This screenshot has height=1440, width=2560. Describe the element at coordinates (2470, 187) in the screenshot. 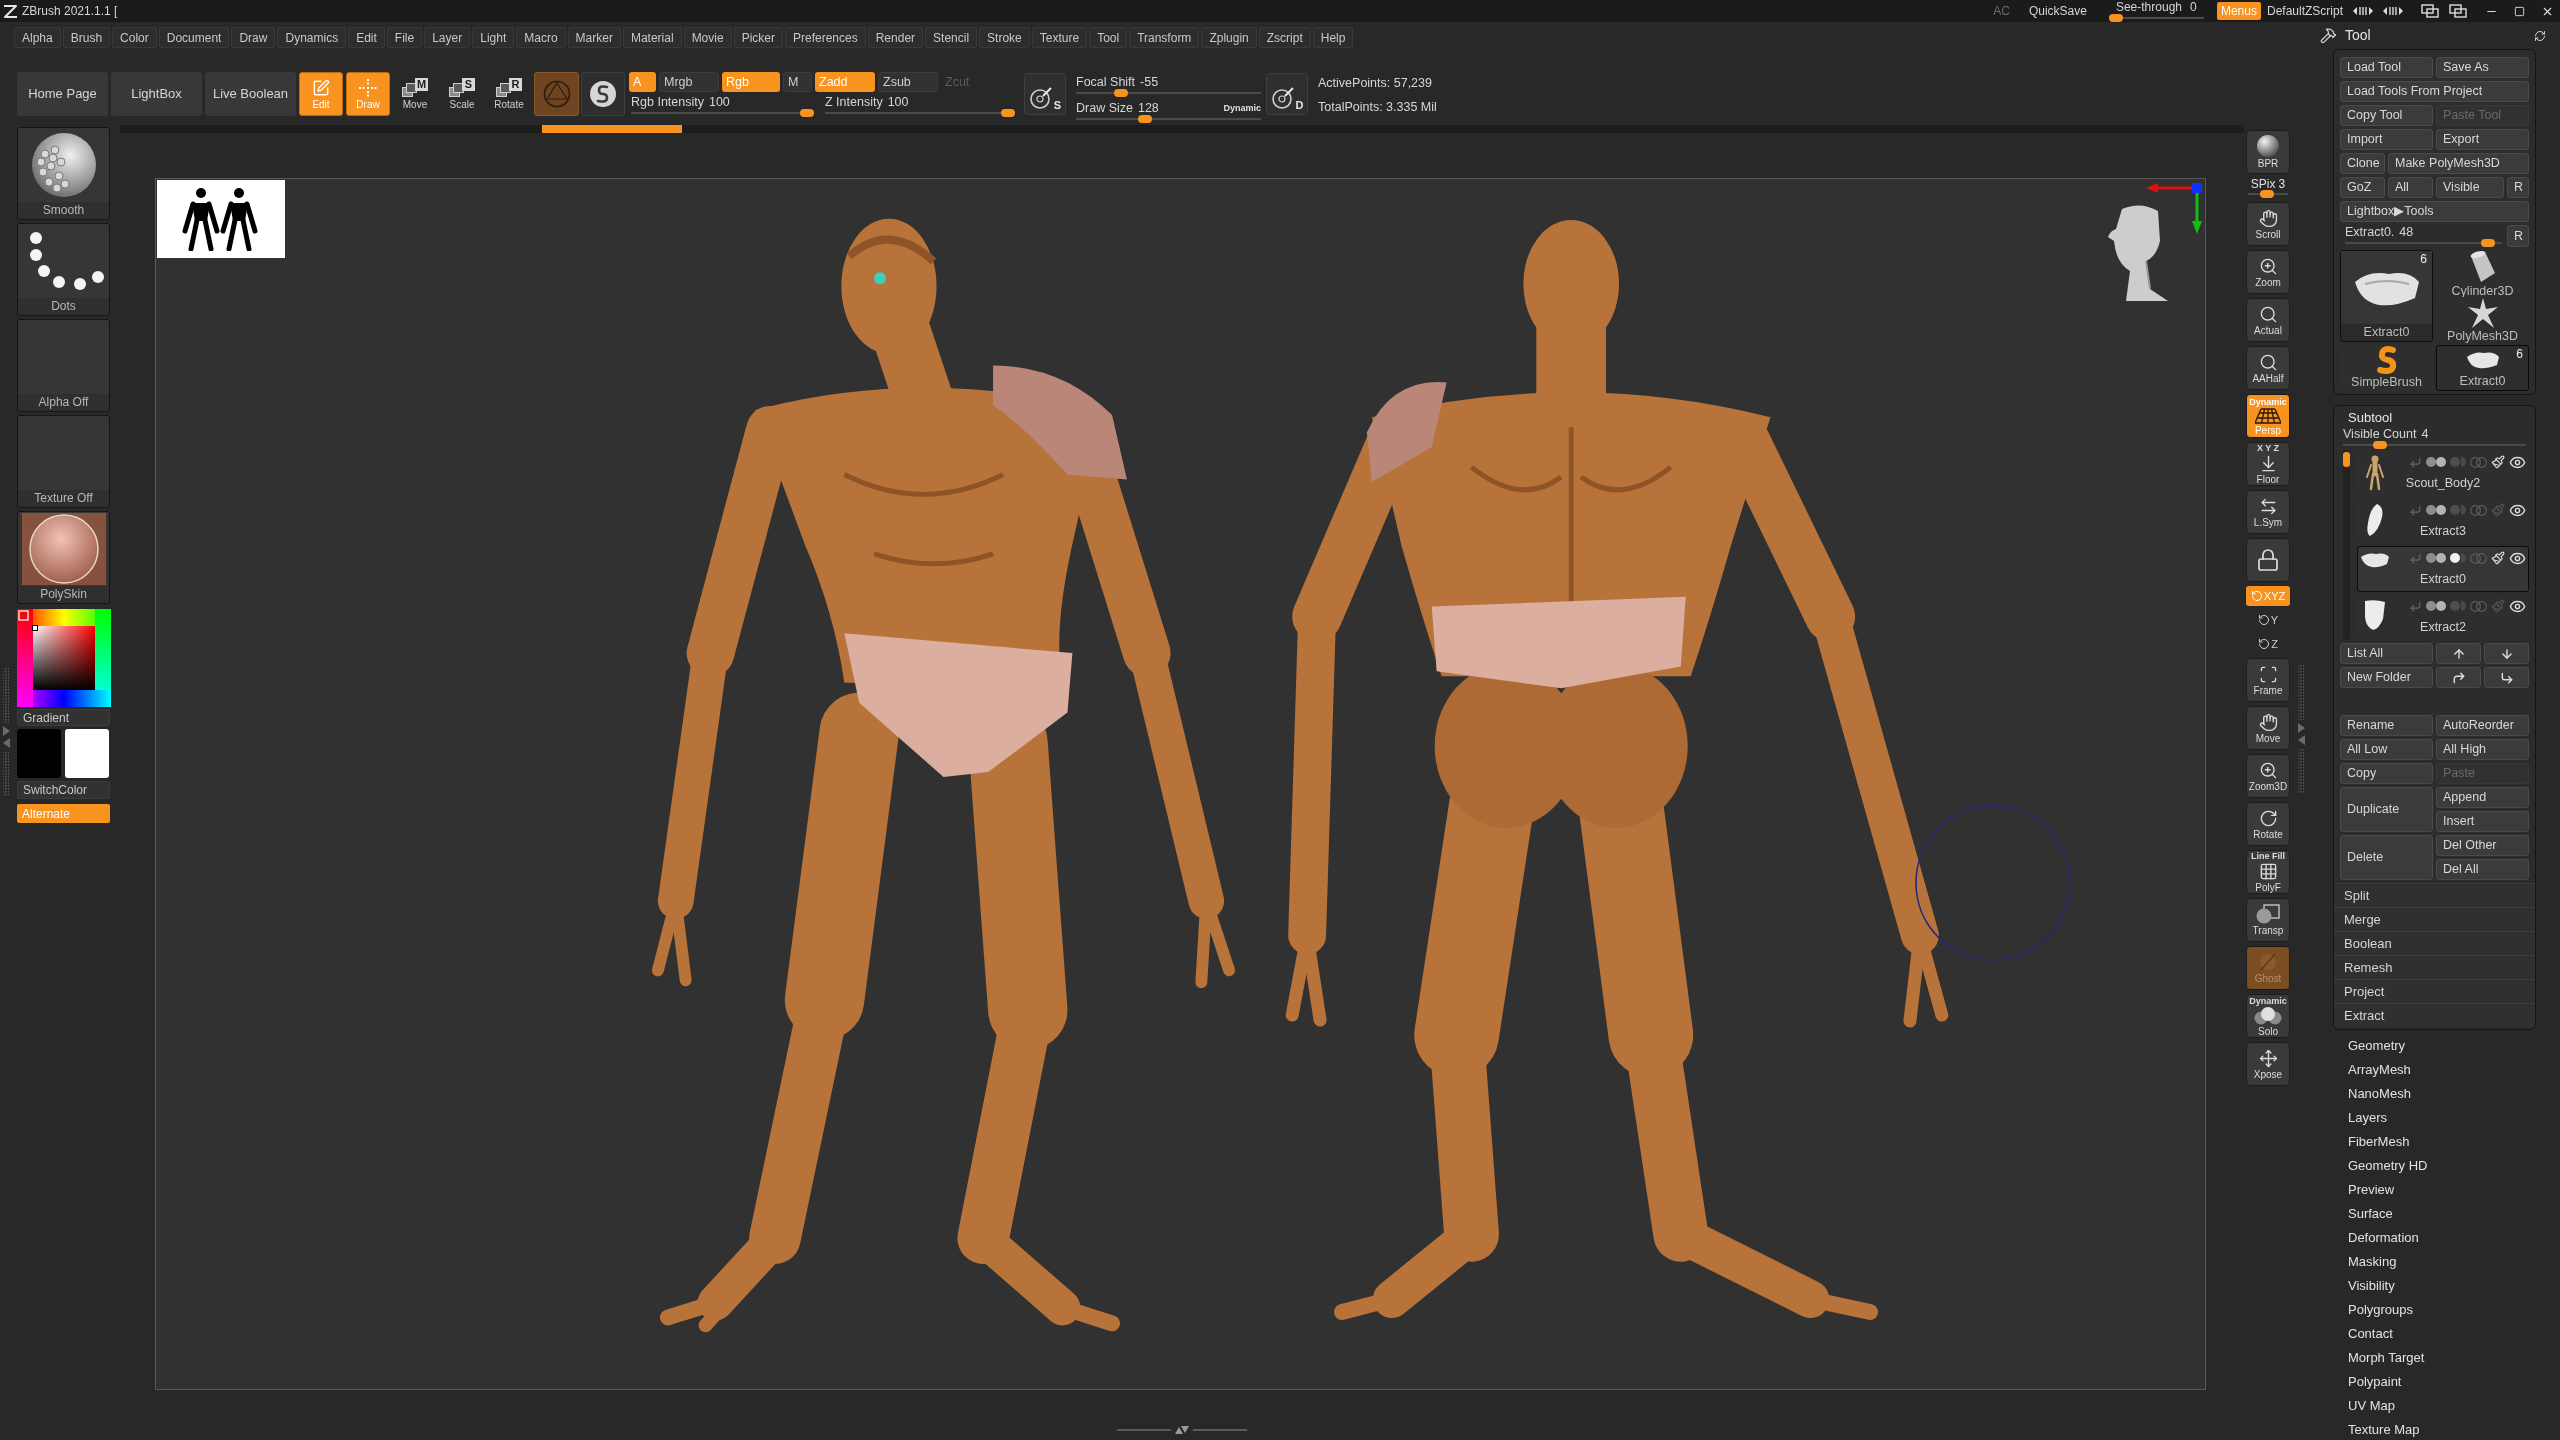

I see `panel-button: Visible` at that location.